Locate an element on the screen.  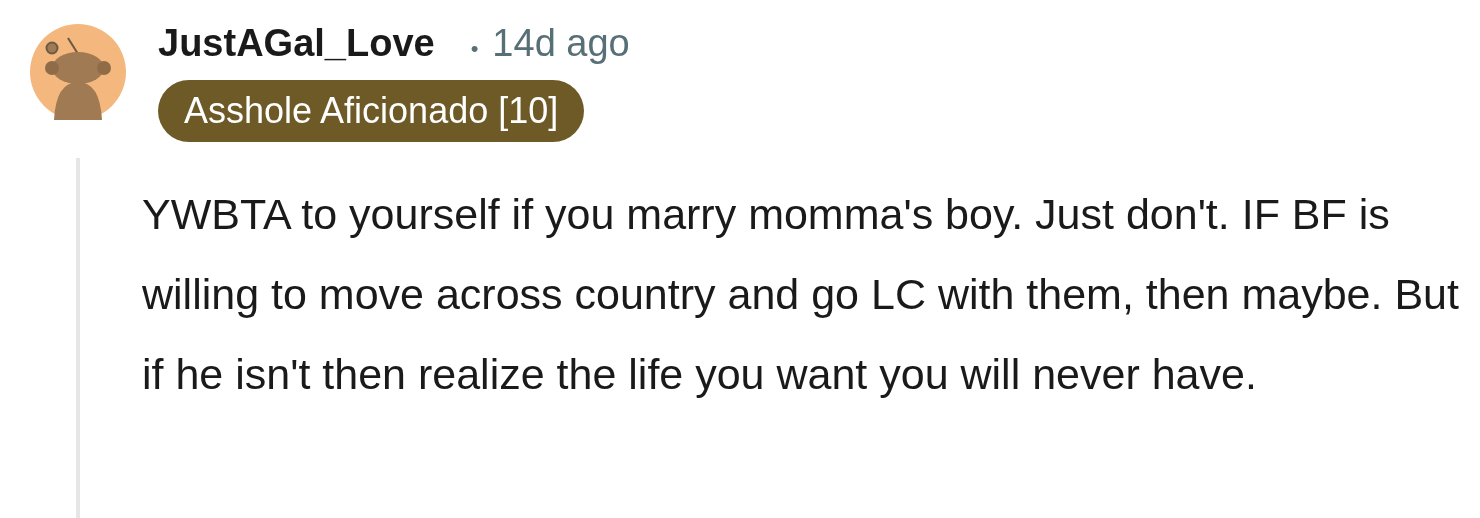
timestamp: 14d ago is located at coordinates (561, 43).